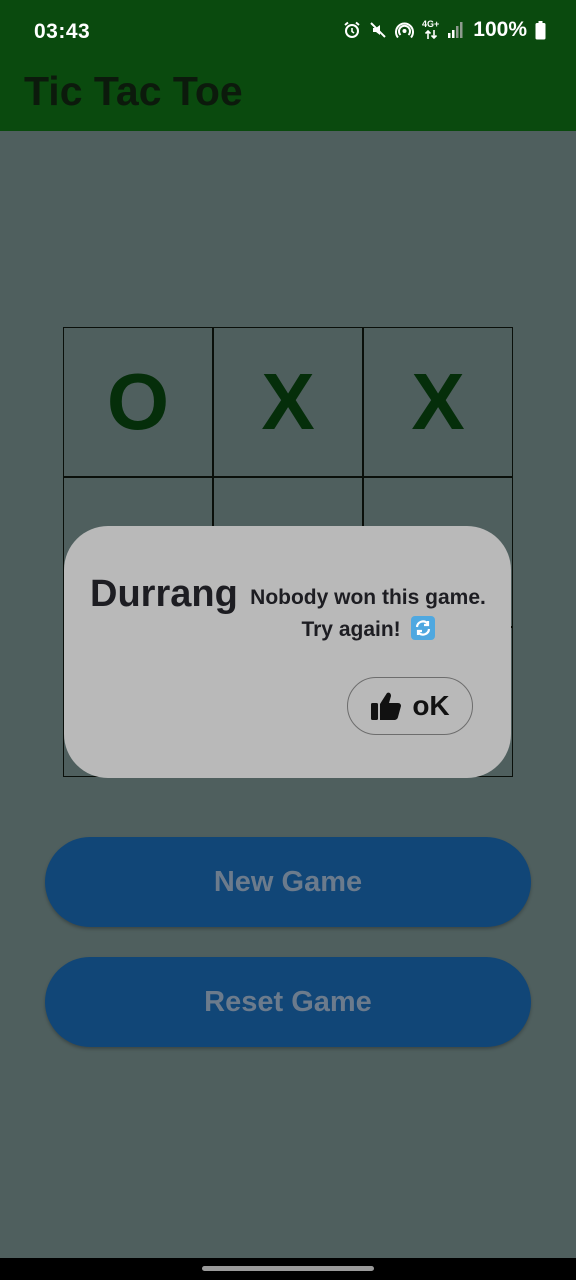 The height and width of the screenshot is (1280, 576). What do you see at coordinates (352, 29) in the screenshot?
I see `alarm-icon` at bounding box center [352, 29].